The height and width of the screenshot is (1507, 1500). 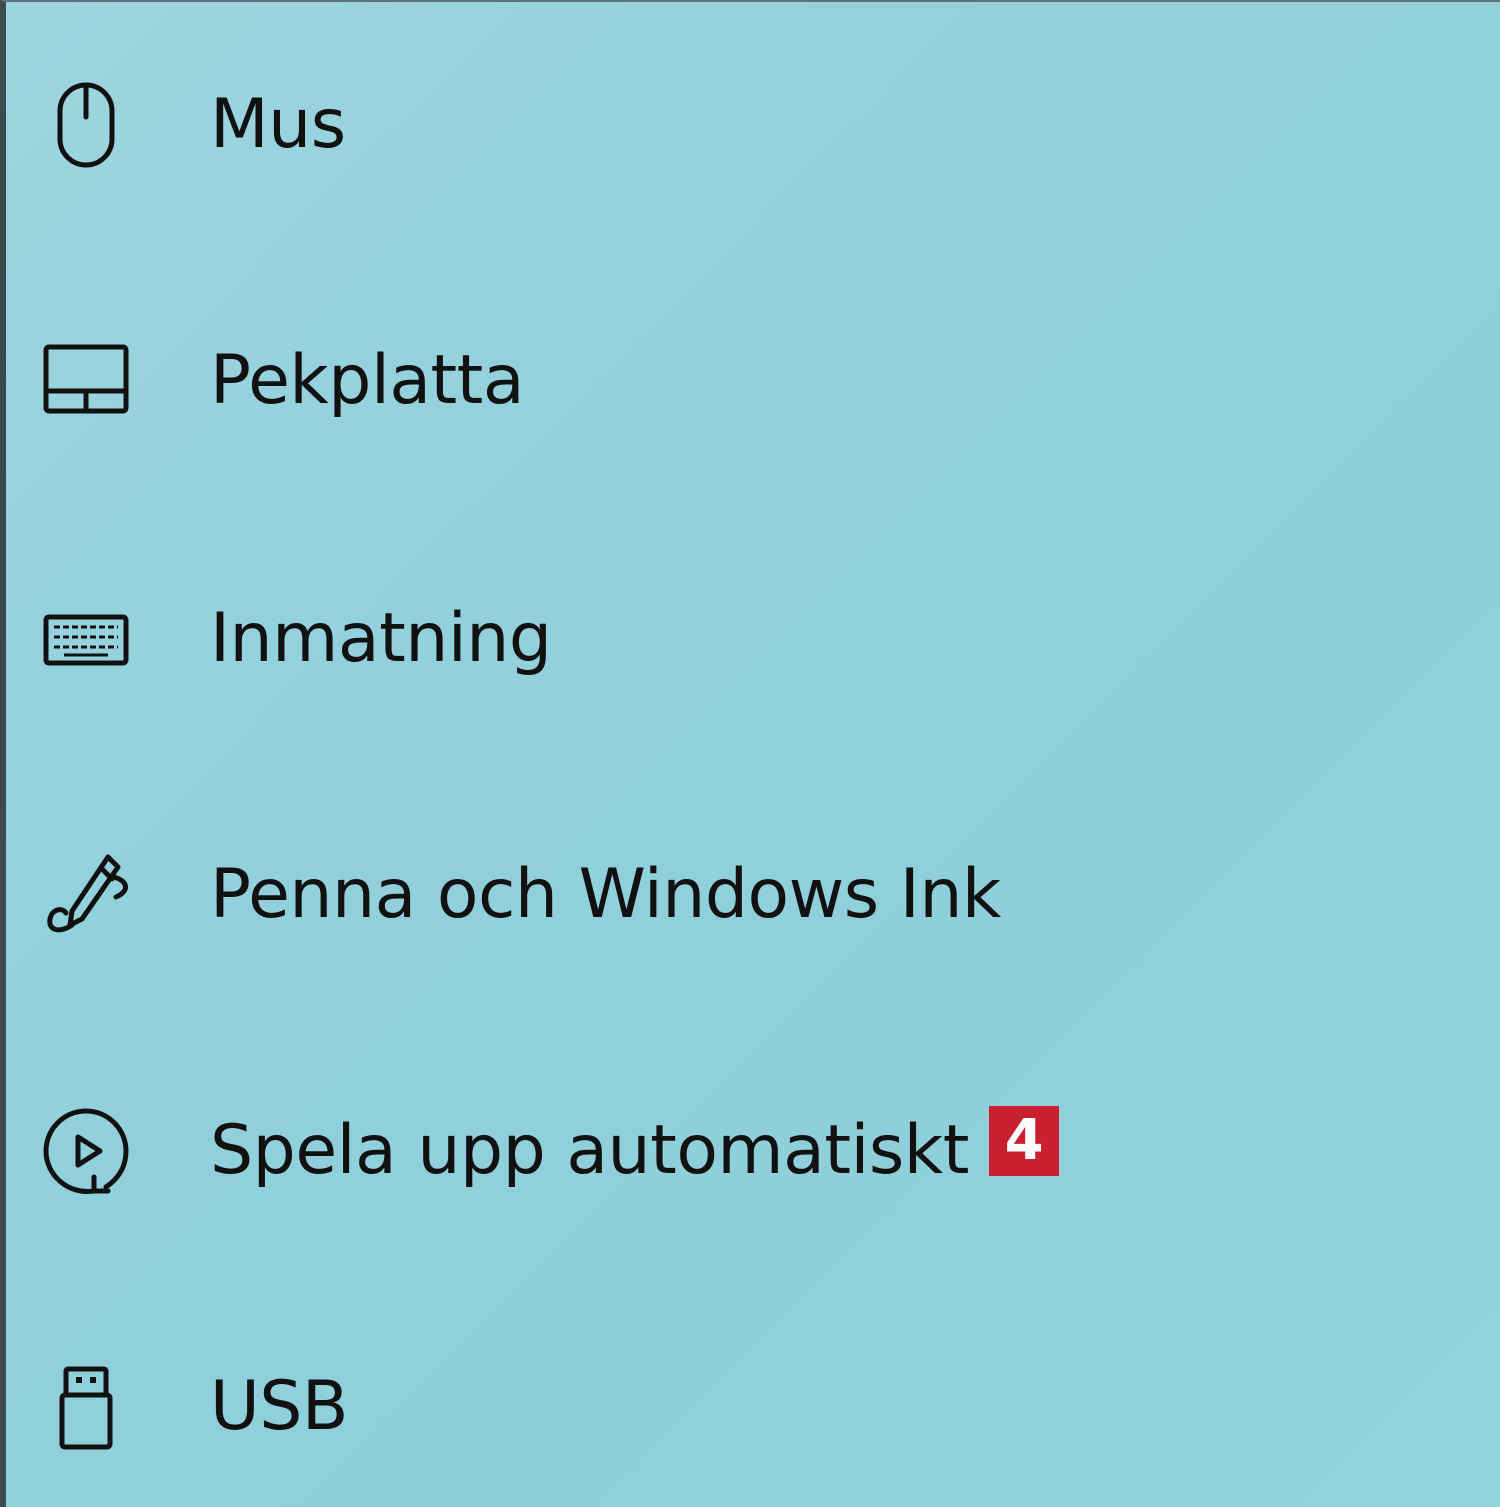 I want to click on keyboard-icon, so click(x=86, y=639).